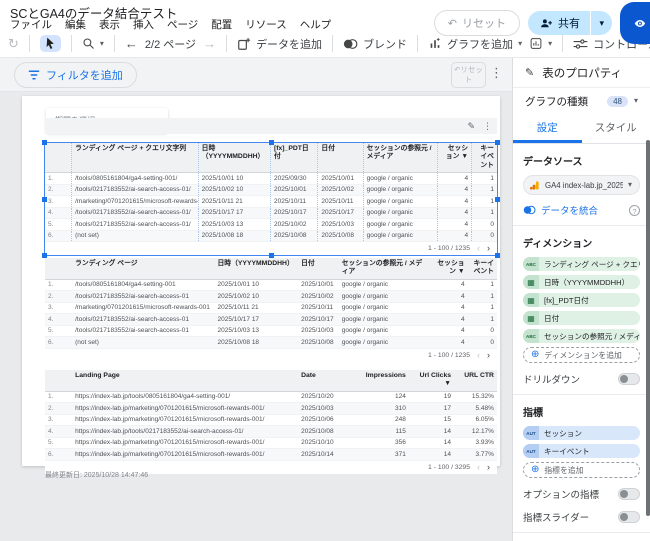  I want to click on prev-page-button: ←, so click(131, 43).